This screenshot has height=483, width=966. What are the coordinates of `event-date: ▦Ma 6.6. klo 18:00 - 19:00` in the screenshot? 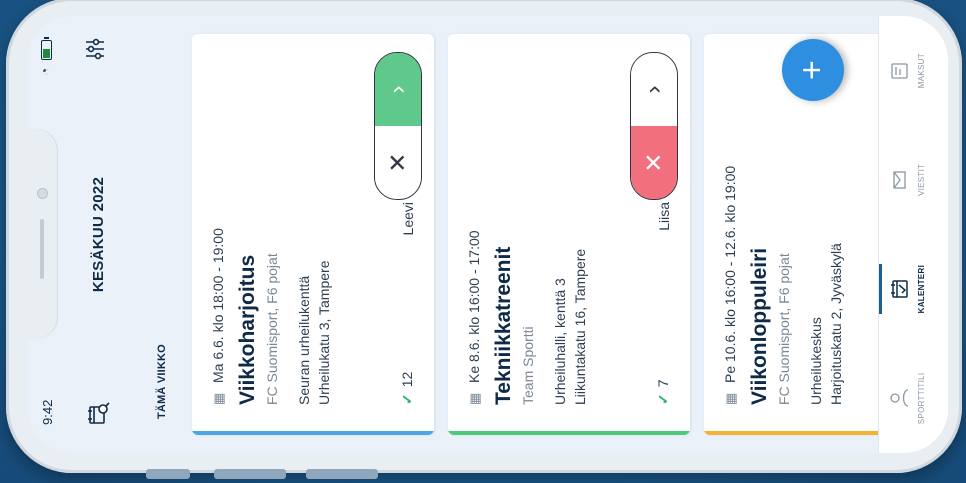 It's located at (218, 316).